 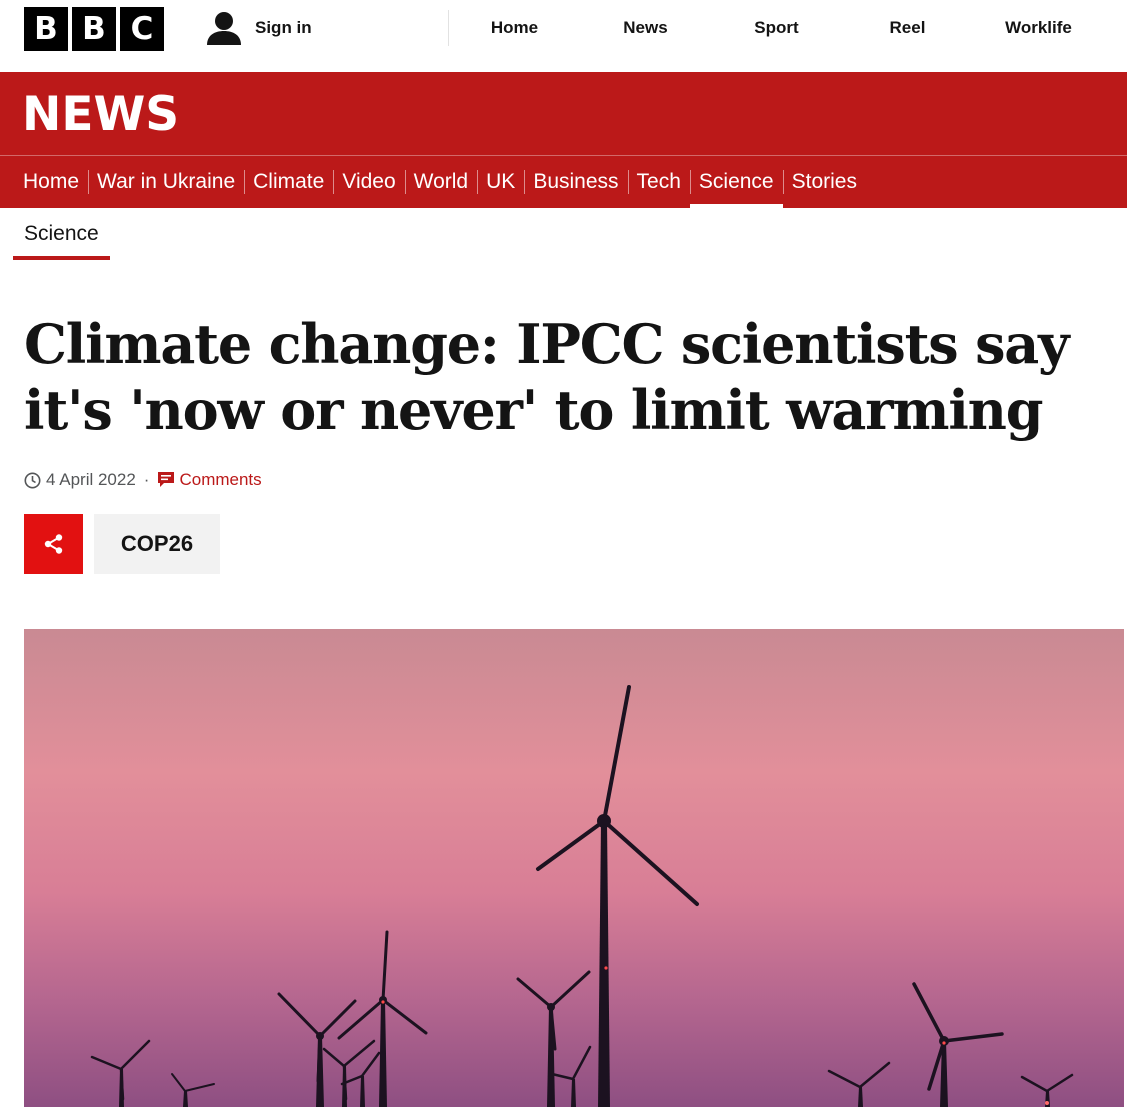 I want to click on share-button, so click(x=53, y=544).